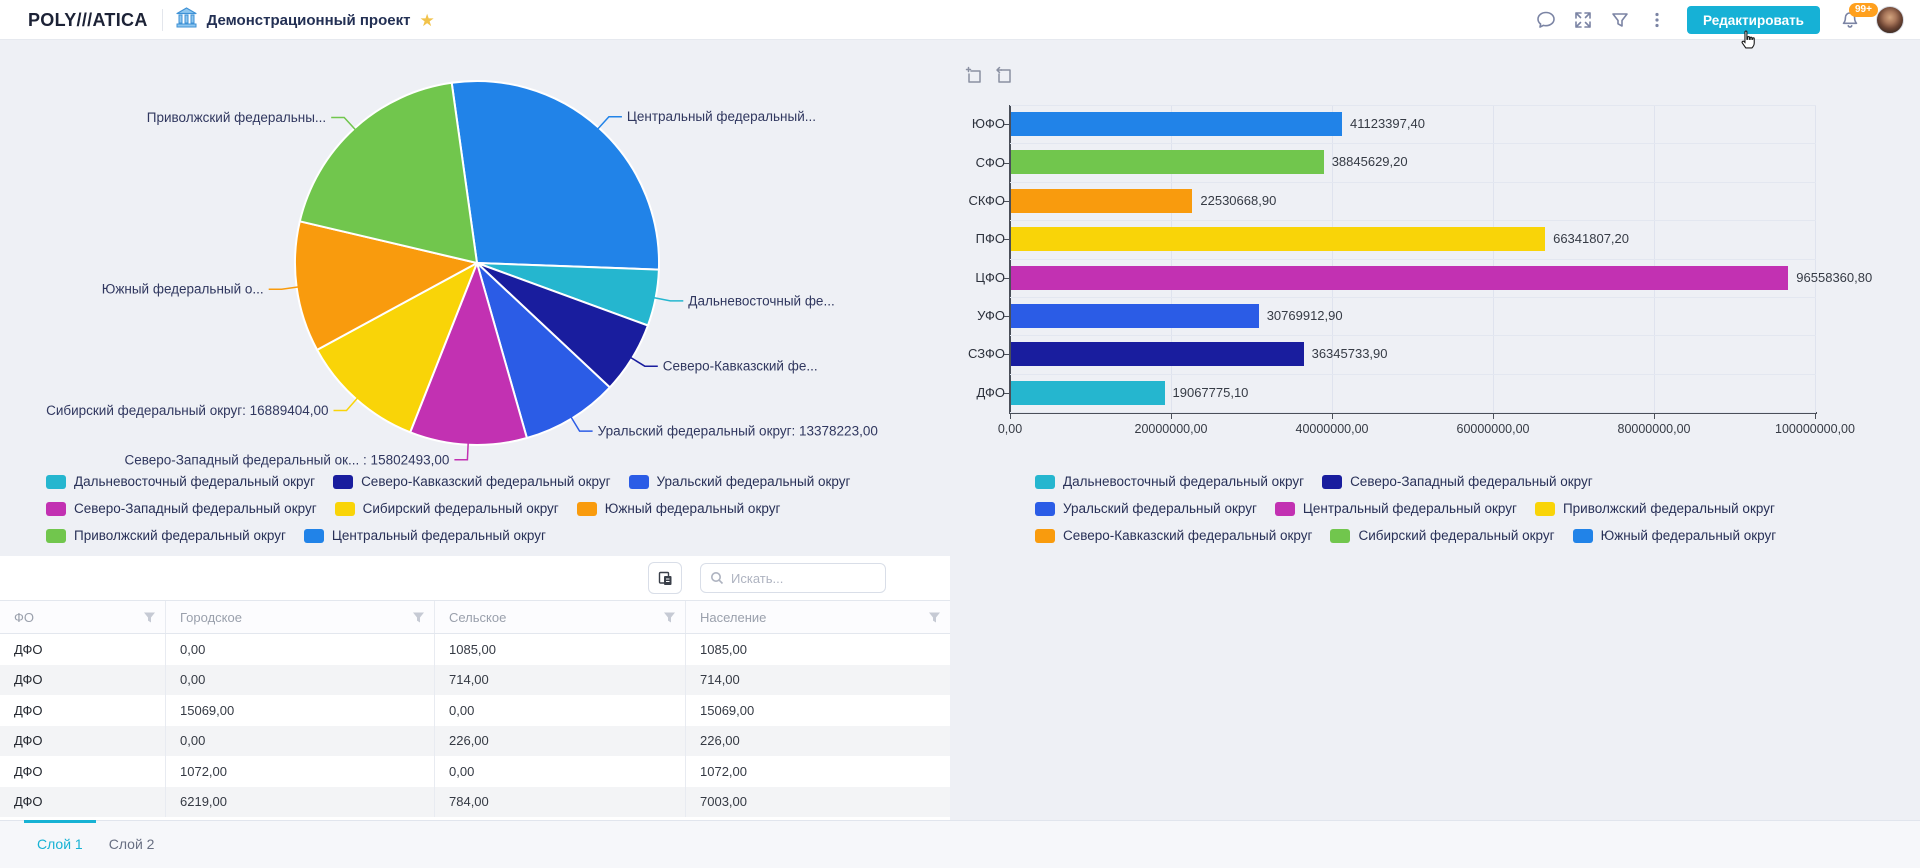 The width and height of the screenshot is (1920, 868). What do you see at coordinates (132, 844) in the screenshot?
I see `tab-layer-2: Слой 2` at bounding box center [132, 844].